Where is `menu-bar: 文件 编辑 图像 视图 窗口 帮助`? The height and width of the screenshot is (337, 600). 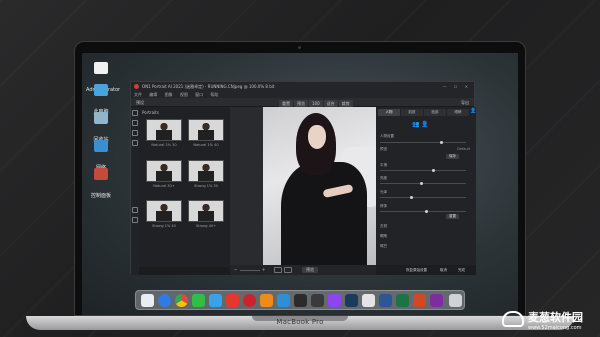 menu-bar: 文件 编辑 图像 视图 窗口 帮助 is located at coordinates (302, 94).